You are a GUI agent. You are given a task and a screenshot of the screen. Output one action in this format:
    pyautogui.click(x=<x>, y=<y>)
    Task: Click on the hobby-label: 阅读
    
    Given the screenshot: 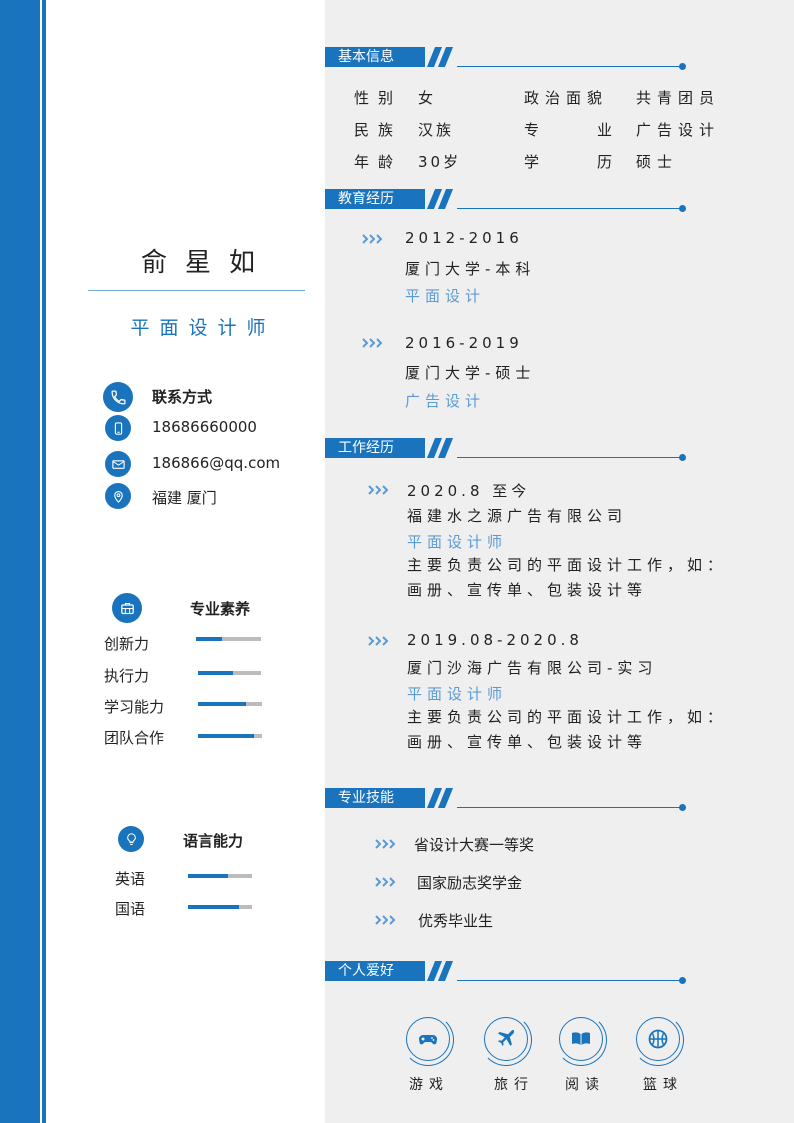 What is the action you would take?
    pyautogui.click(x=585, y=1085)
    